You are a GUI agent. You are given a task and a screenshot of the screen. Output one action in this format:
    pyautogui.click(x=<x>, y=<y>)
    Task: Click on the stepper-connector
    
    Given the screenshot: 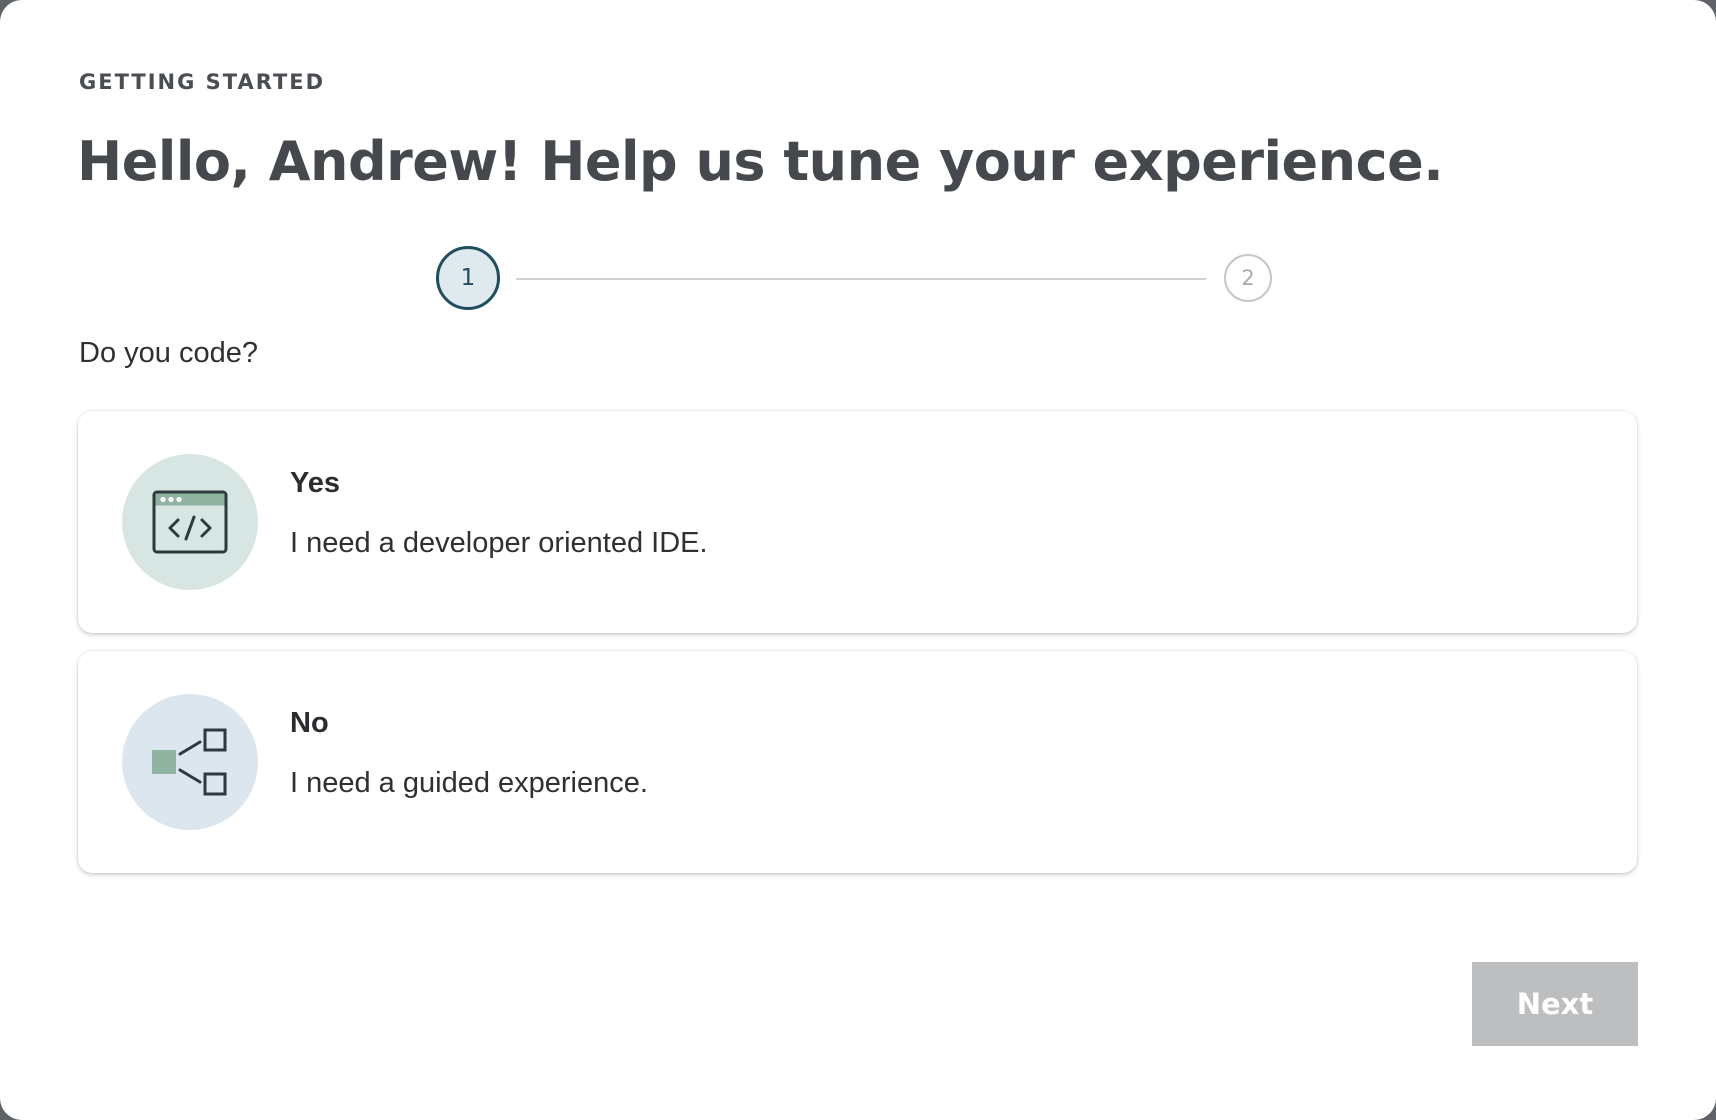 What is the action you would take?
    pyautogui.click(x=861, y=279)
    